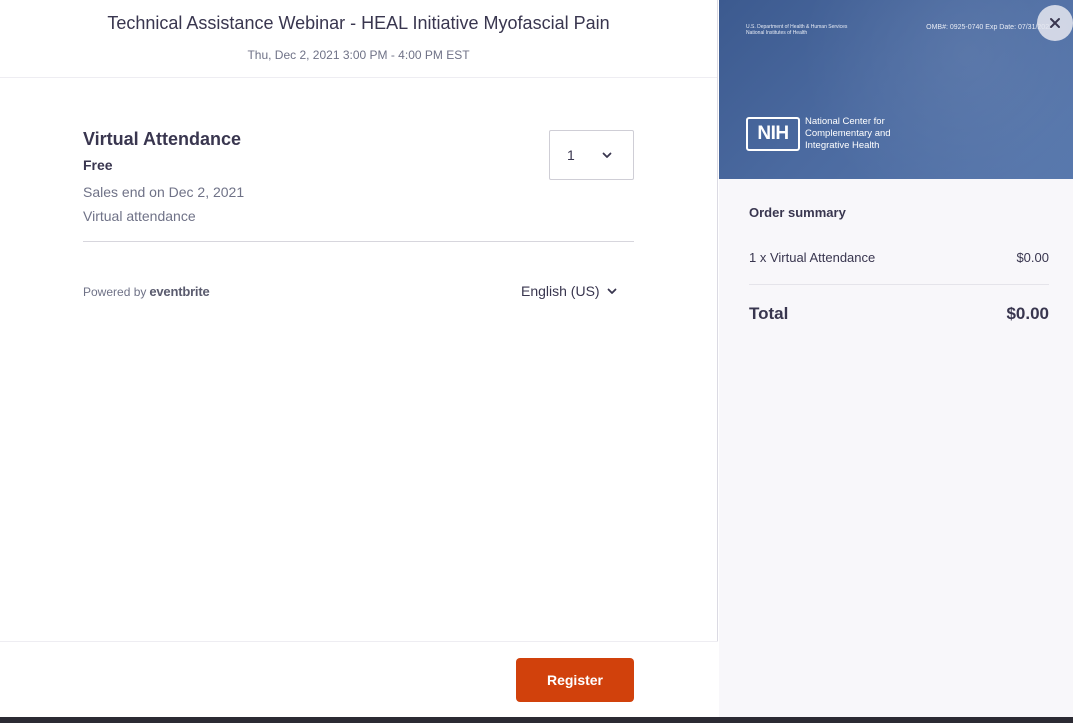  Describe the element at coordinates (359, 679) in the screenshot. I see `checkout-footer: Register` at that location.